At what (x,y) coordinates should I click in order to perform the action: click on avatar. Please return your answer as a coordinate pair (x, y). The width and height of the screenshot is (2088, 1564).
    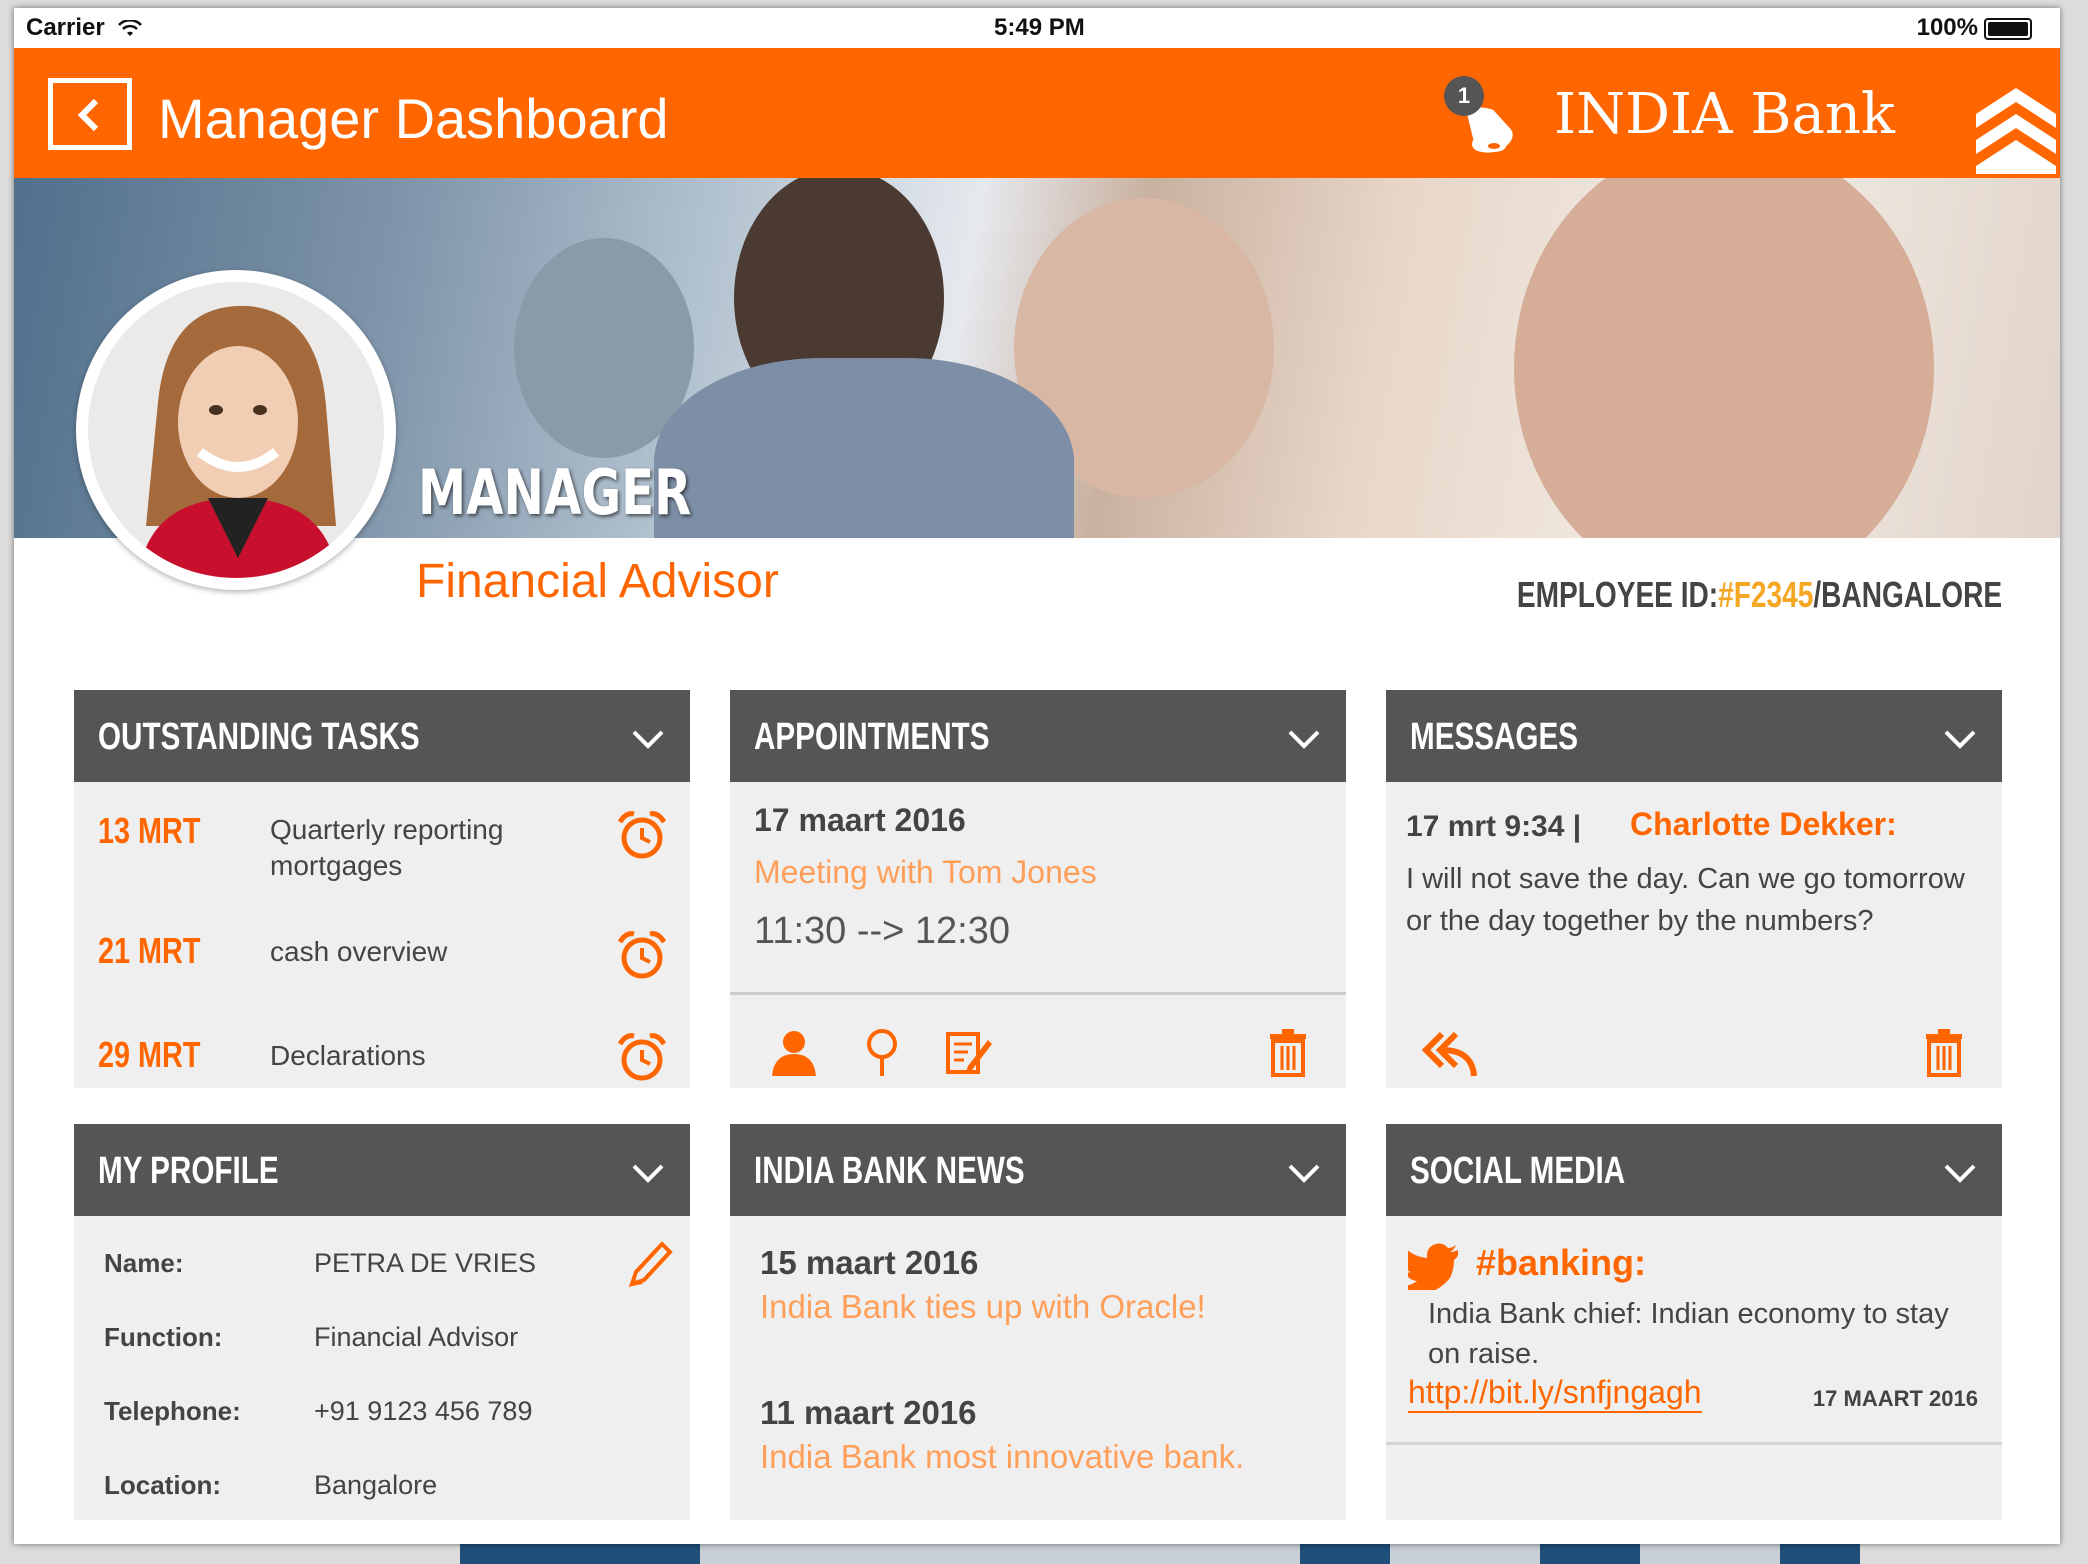
    Looking at the image, I should click on (236, 430).